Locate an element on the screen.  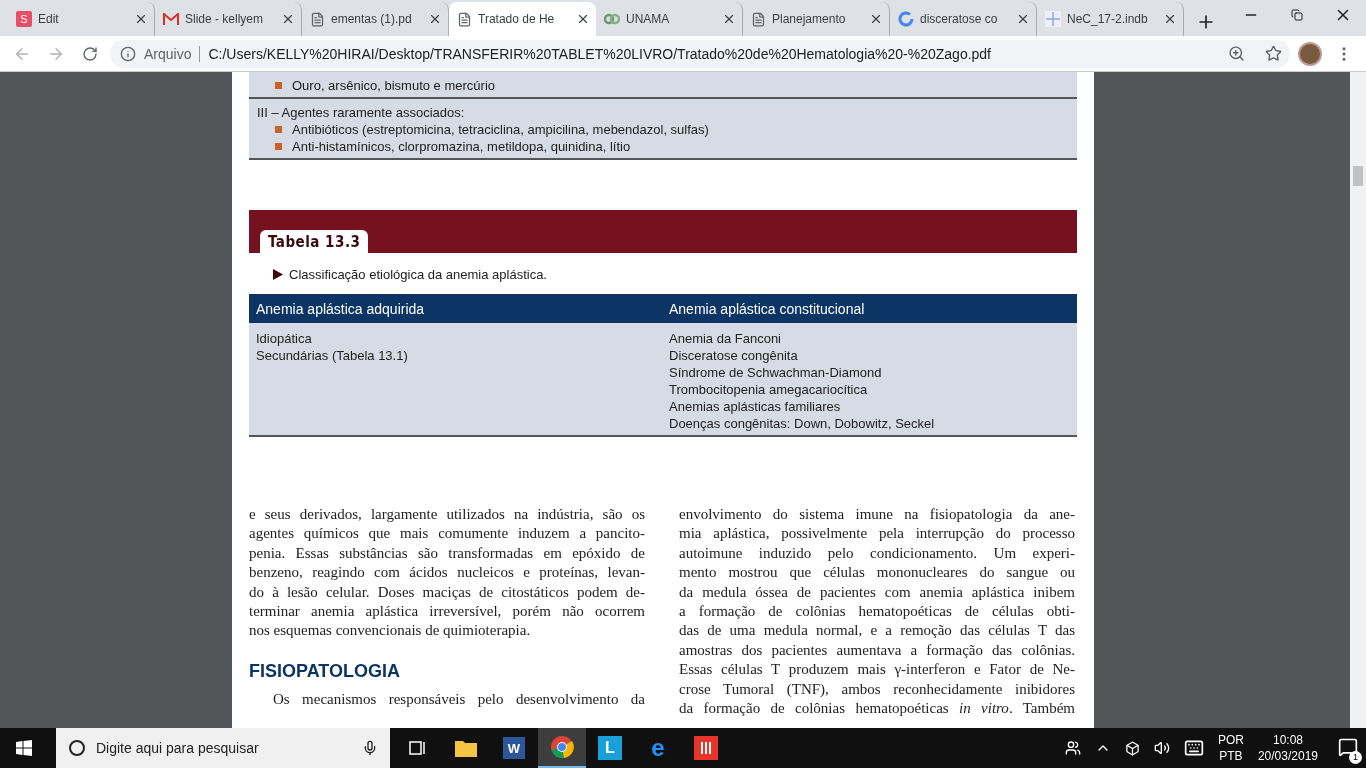
folder-icon is located at coordinates (466, 748).